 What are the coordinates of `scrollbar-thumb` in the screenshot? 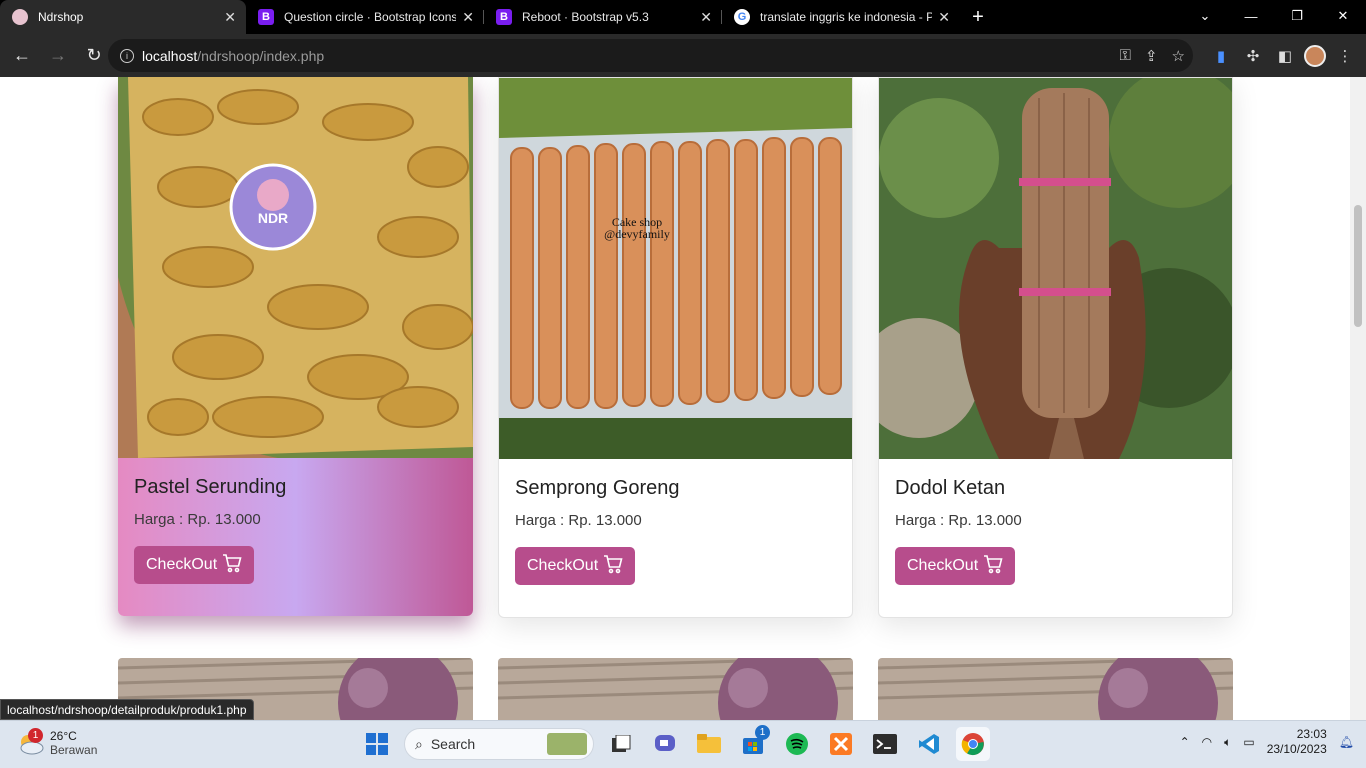 It's located at (1358, 266).